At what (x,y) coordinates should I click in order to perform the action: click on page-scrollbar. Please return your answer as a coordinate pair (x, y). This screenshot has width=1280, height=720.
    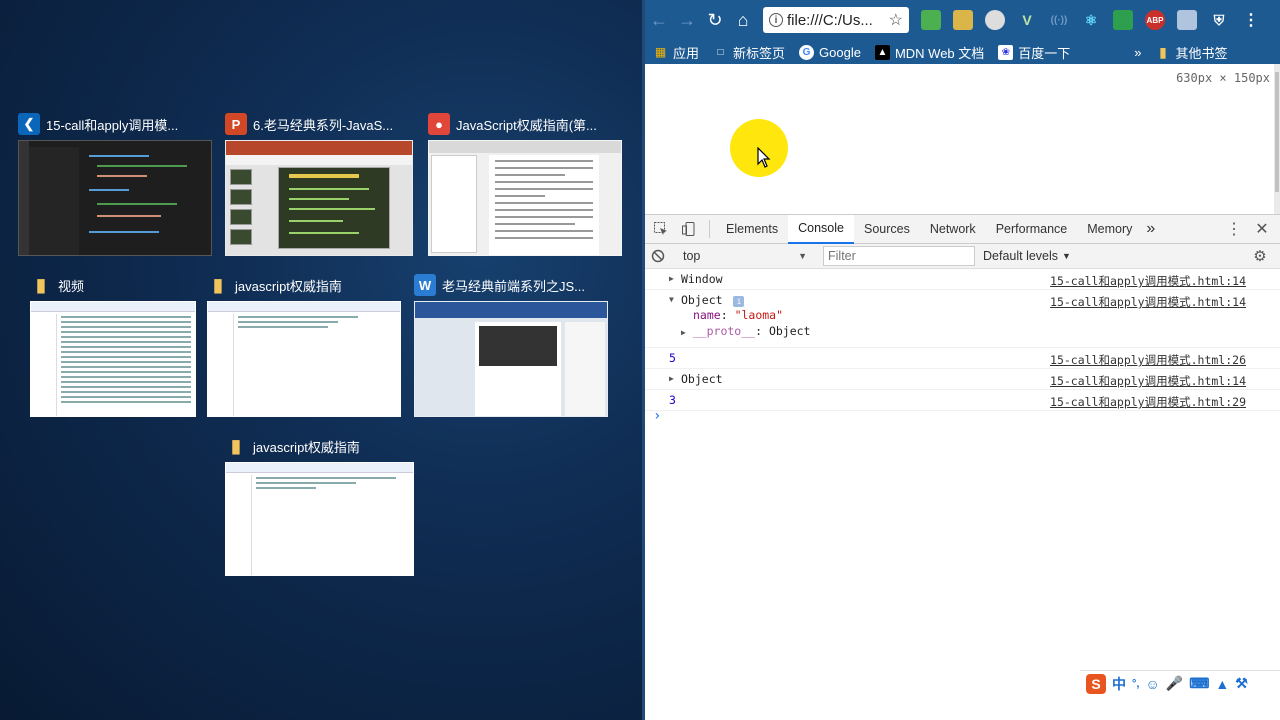
    Looking at the image, I should click on (1277, 139).